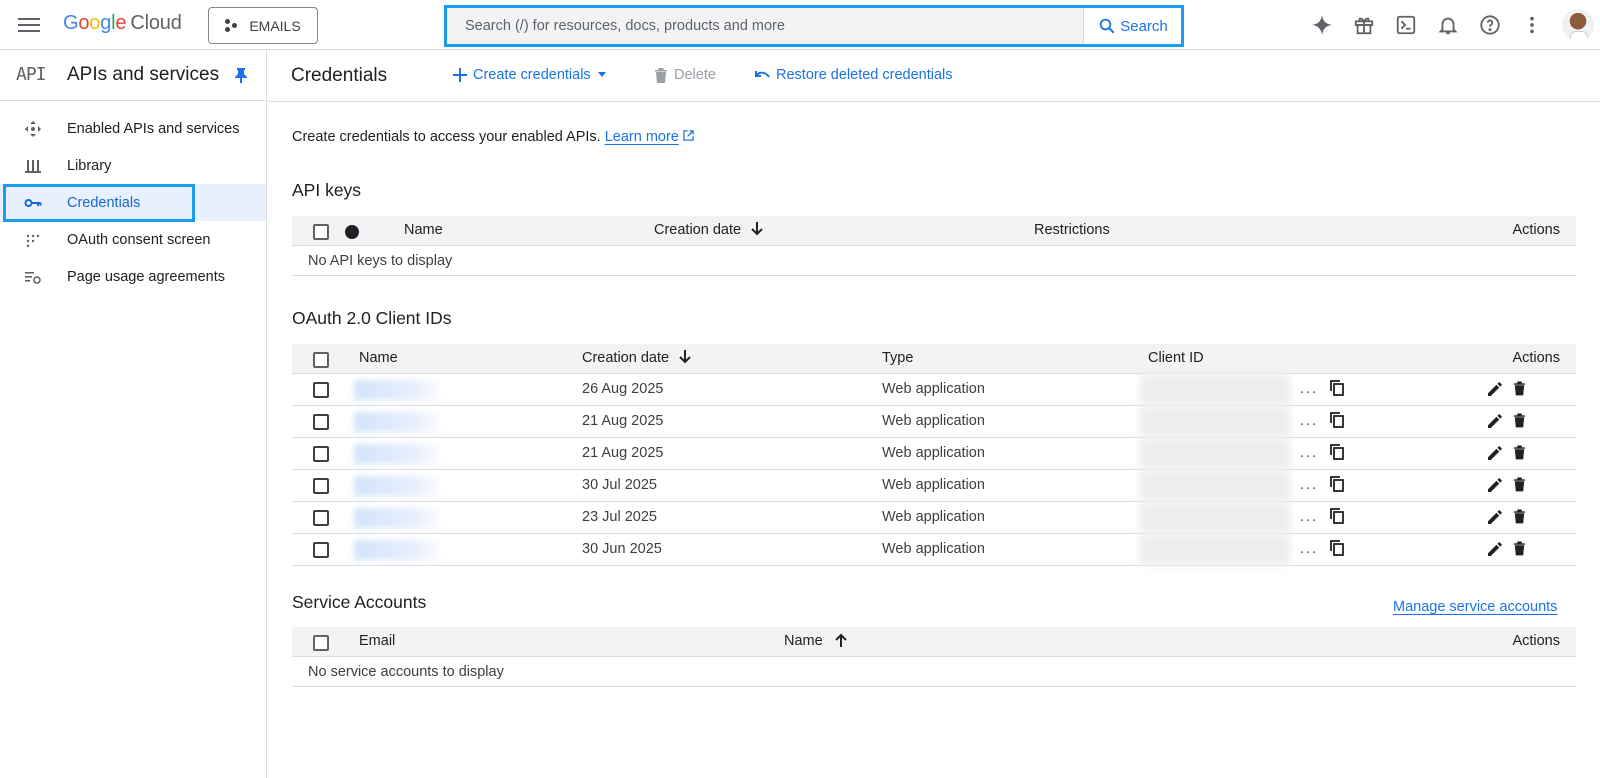  Describe the element at coordinates (685, 75) in the screenshot. I see `delete-button: Delete` at that location.